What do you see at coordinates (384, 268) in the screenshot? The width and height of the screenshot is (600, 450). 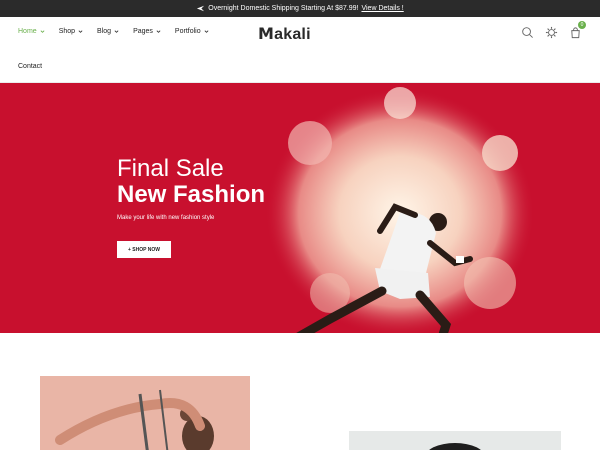 I see `runner-illustration` at bounding box center [384, 268].